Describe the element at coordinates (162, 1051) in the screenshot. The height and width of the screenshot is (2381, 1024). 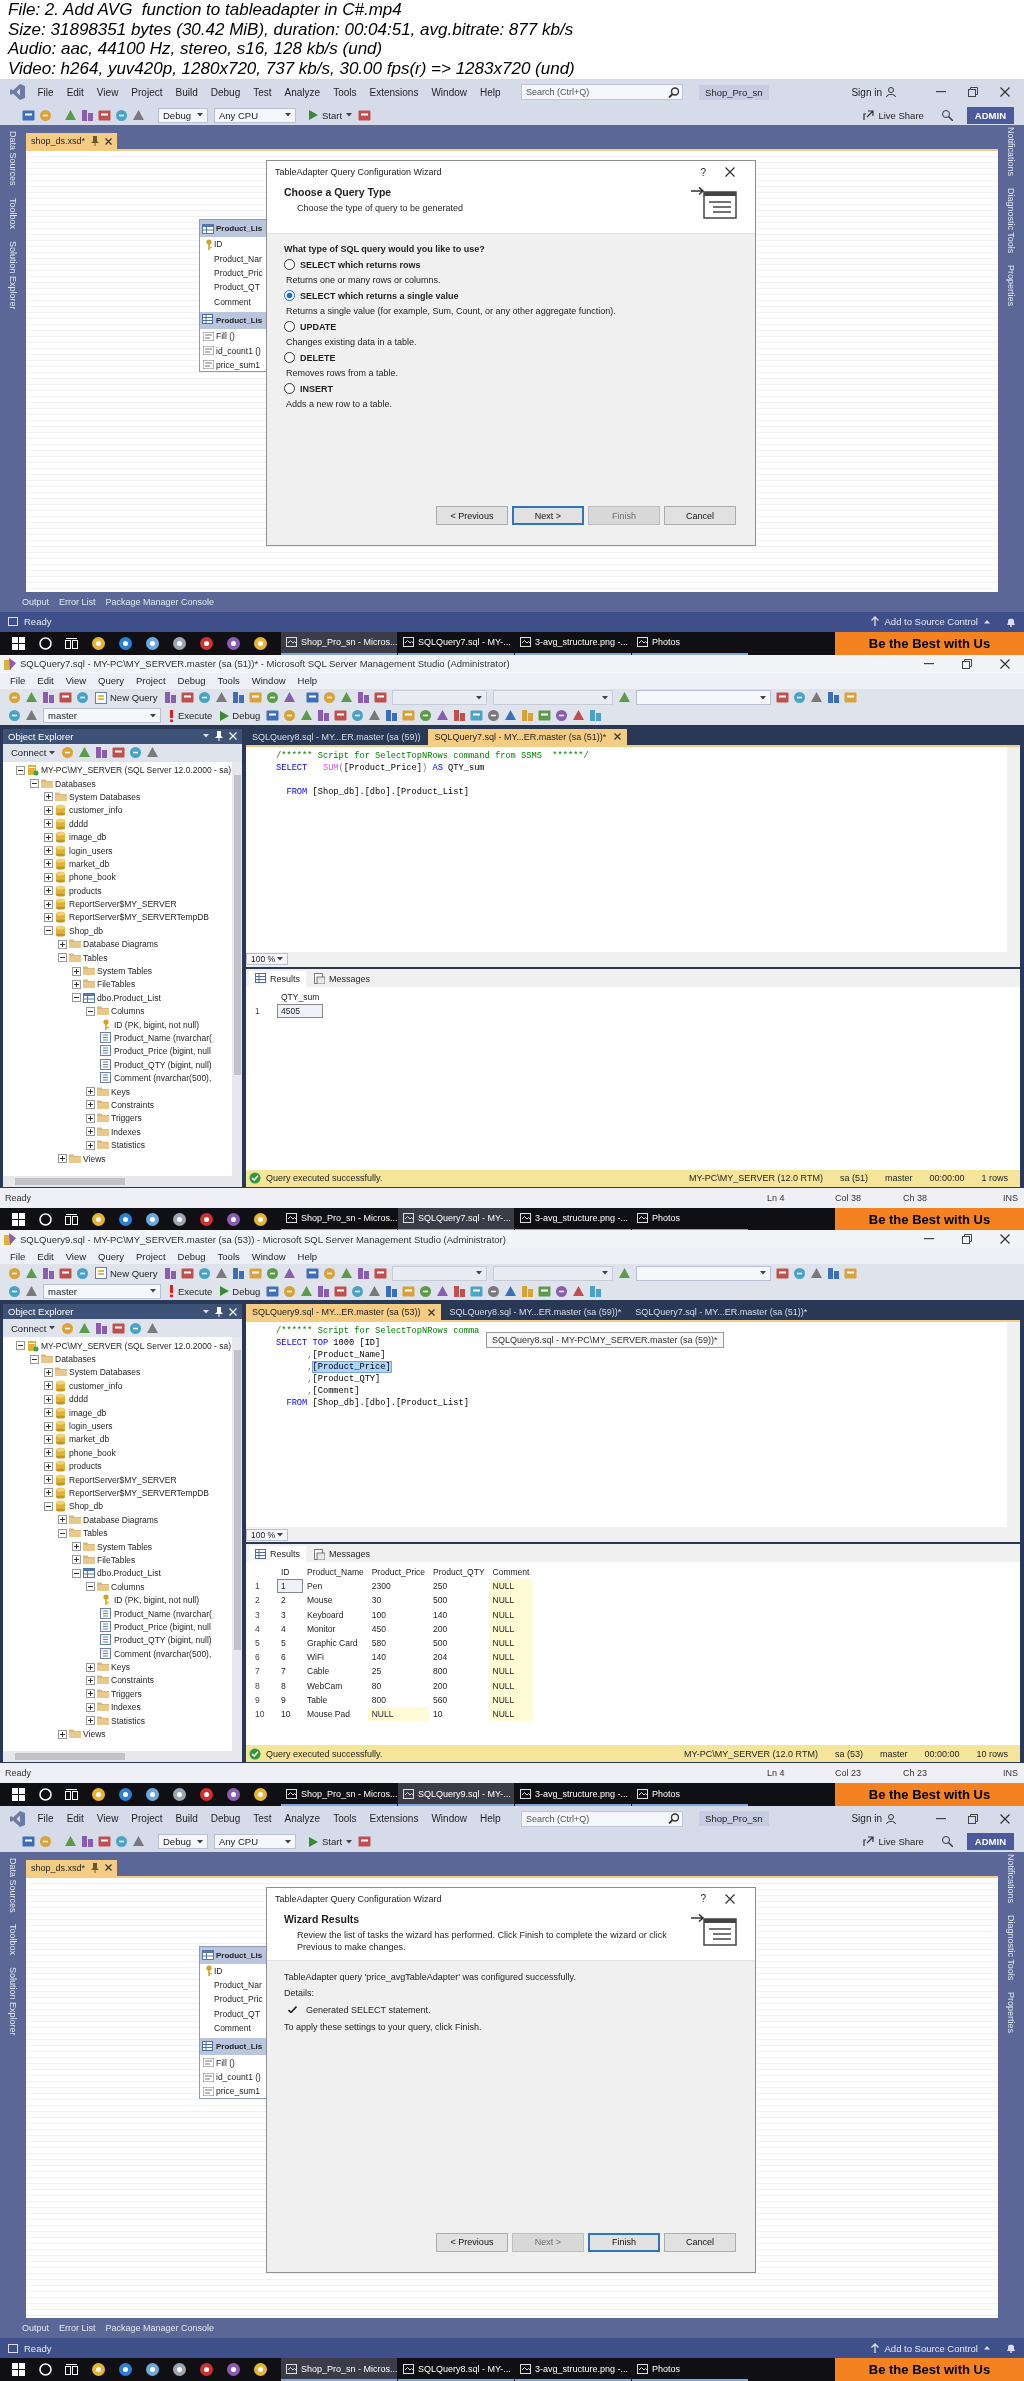
I see `tree-item: Product_Price (bigint, null` at that location.